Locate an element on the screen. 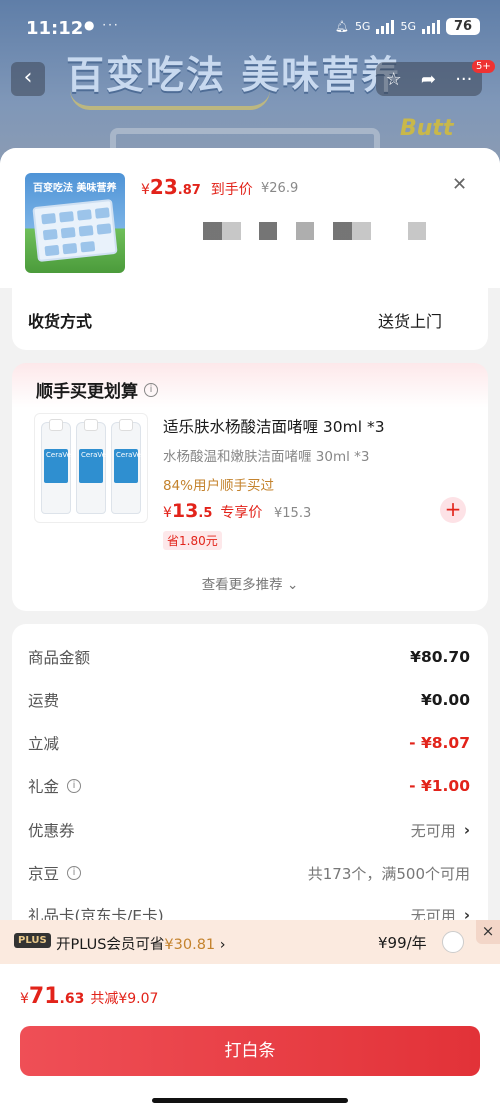  product-price: ¥ 23 .87 到手价 is located at coordinates (197, 187).